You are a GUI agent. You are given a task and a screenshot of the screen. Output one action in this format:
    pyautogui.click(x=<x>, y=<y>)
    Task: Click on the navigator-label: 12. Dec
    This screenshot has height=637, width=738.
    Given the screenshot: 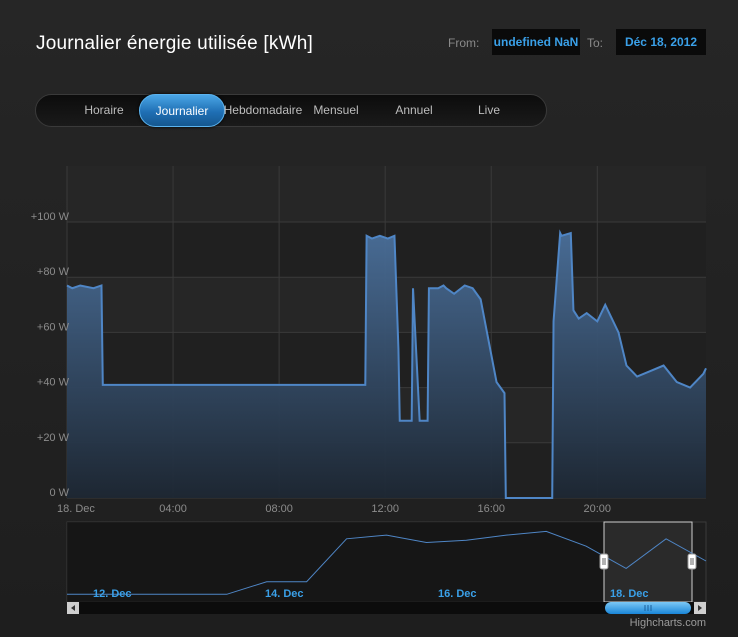 What is the action you would take?
    pyautogui.click(x=112, y=594)
    